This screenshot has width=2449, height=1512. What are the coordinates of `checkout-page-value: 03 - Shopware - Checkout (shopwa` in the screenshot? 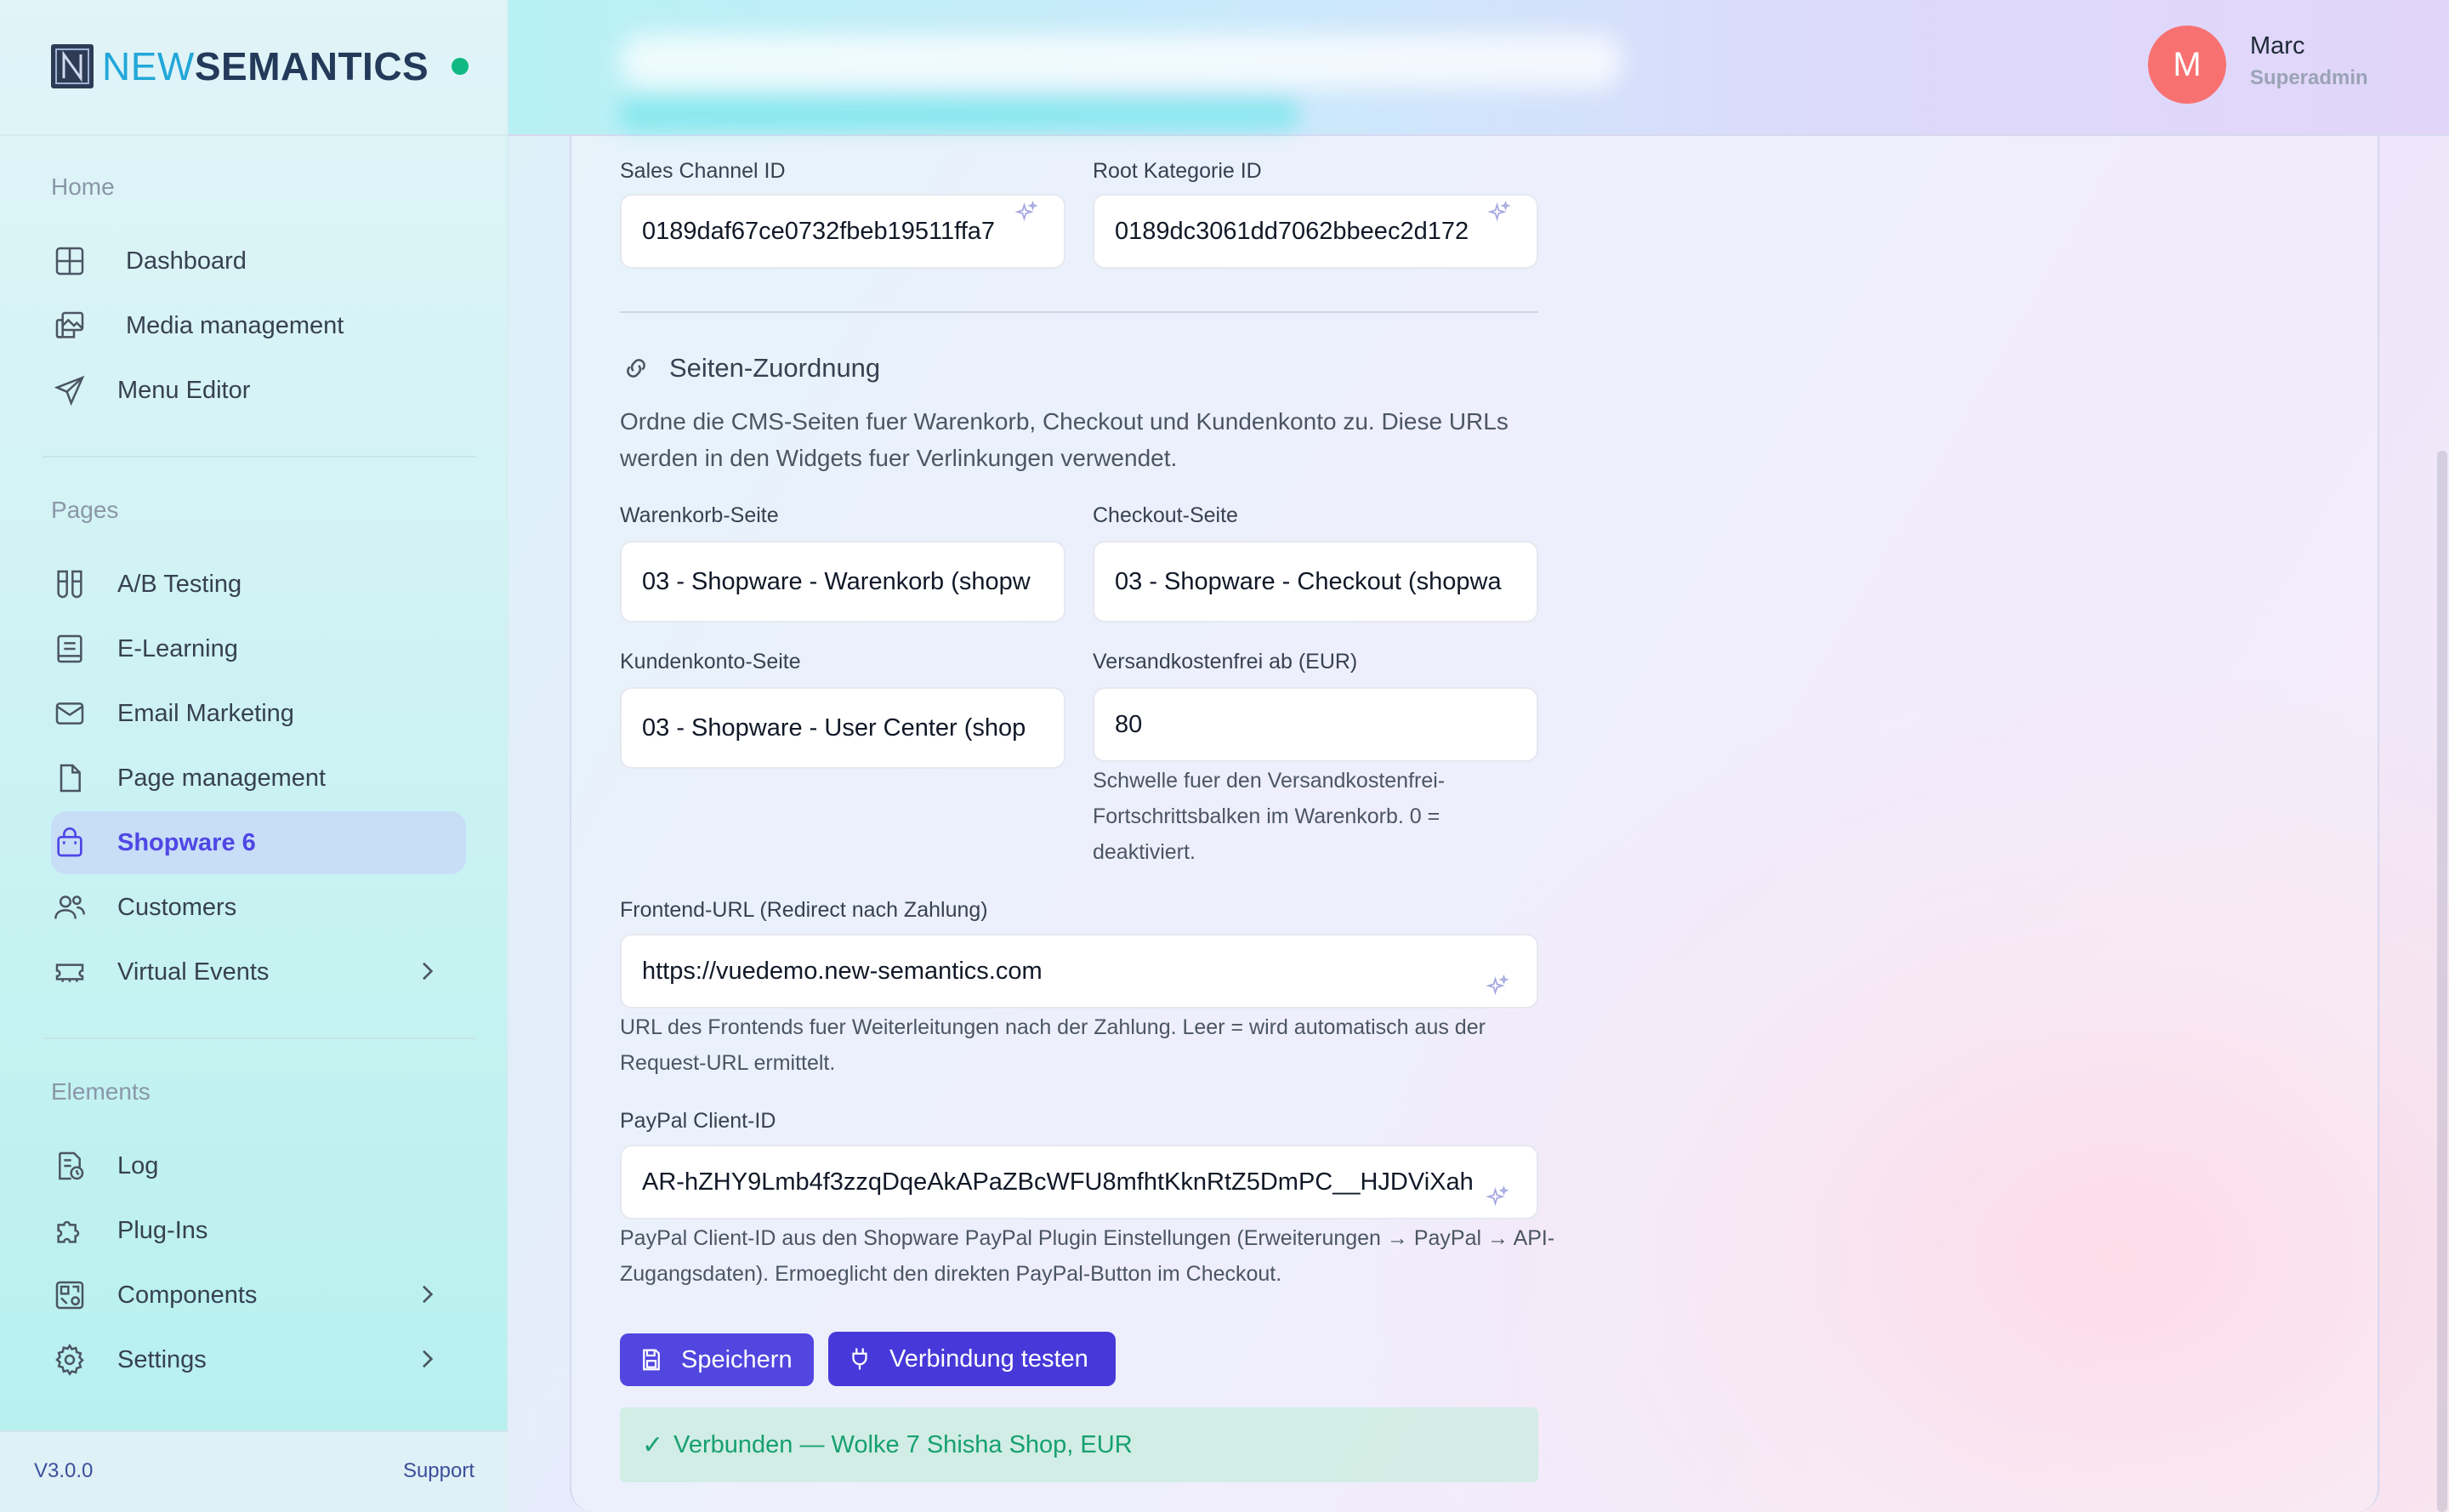 It's located at (1308, 581).